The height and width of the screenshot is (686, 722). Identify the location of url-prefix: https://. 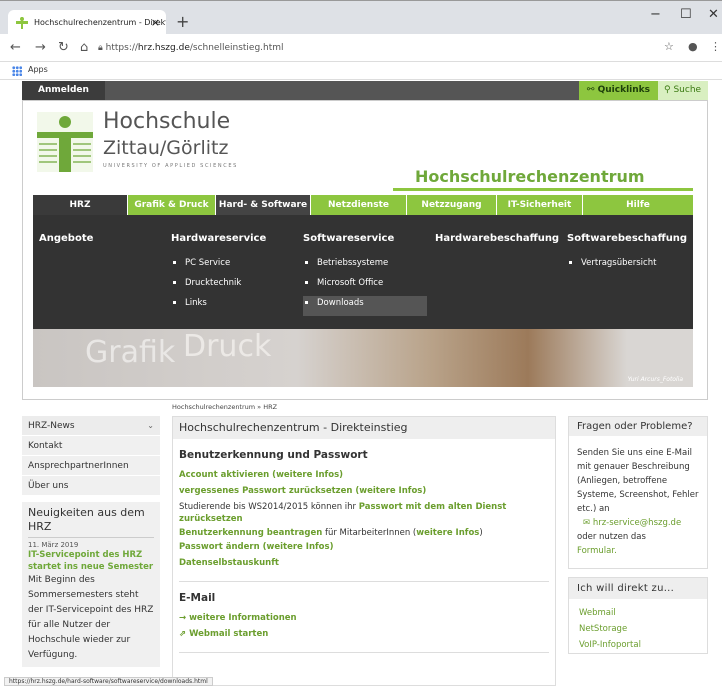
(121, 48).